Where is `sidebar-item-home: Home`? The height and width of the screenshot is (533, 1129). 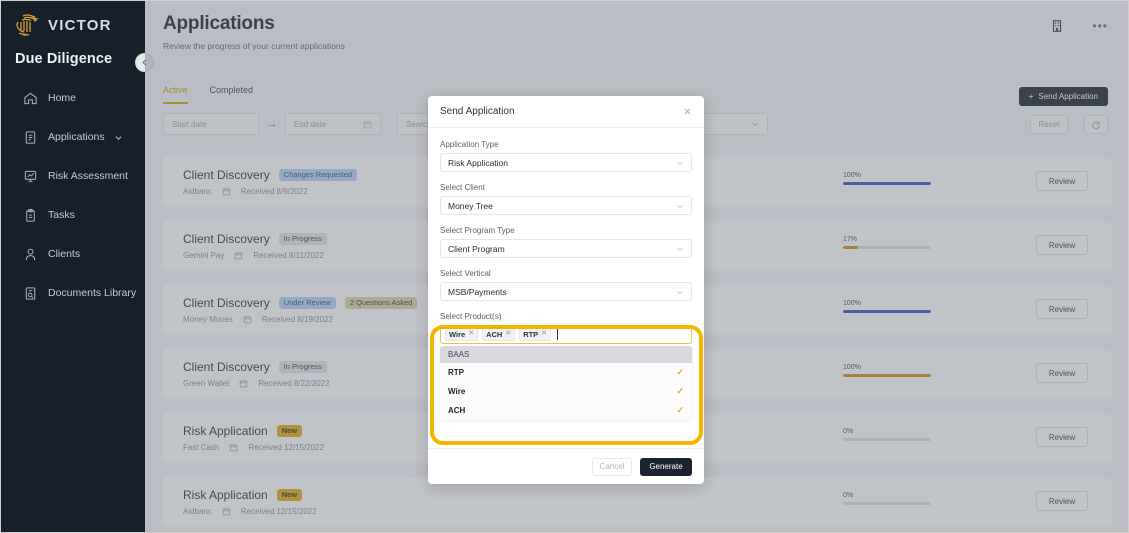
sidebar-item-home: Home is located at coordinates (73, 98).